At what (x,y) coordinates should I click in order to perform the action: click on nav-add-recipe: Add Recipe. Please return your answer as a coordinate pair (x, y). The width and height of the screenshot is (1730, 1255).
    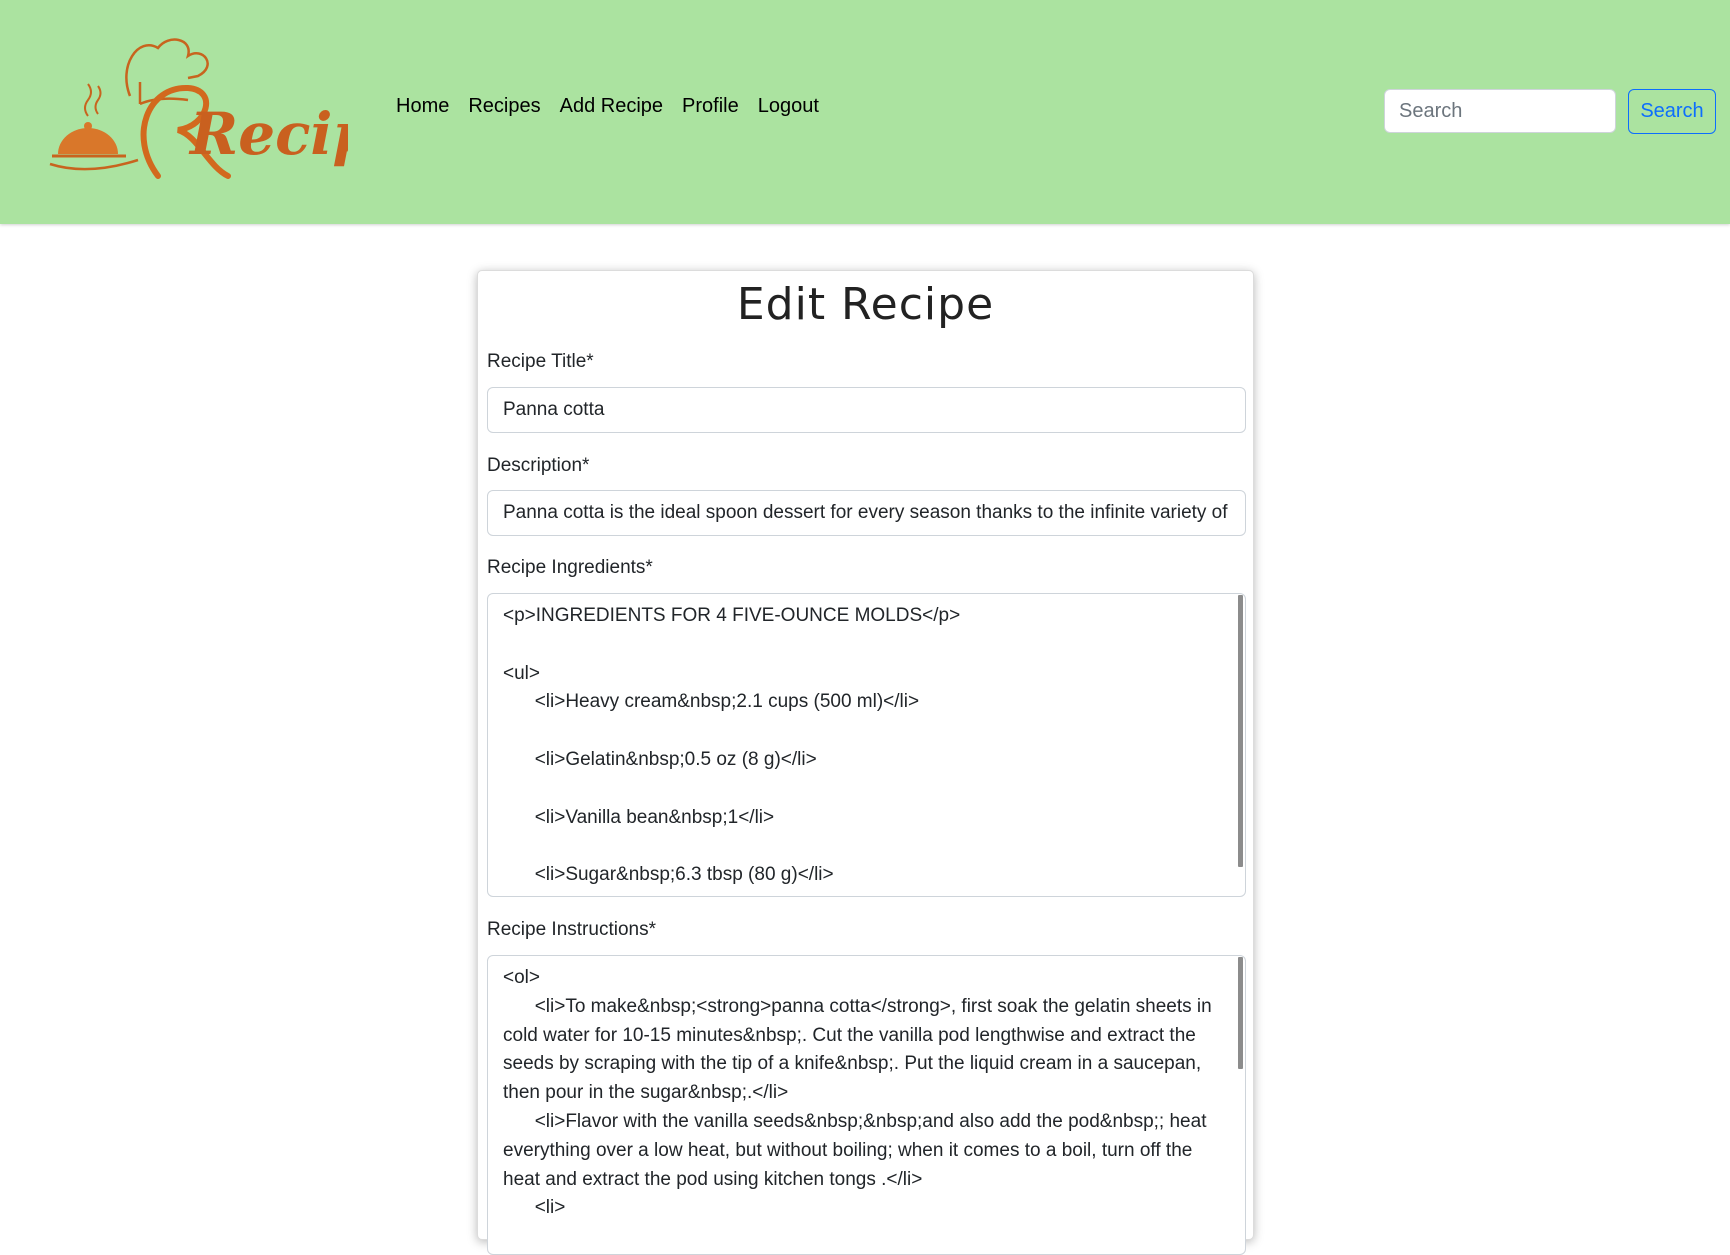
    Looking at the image, I should click on (611, 106).